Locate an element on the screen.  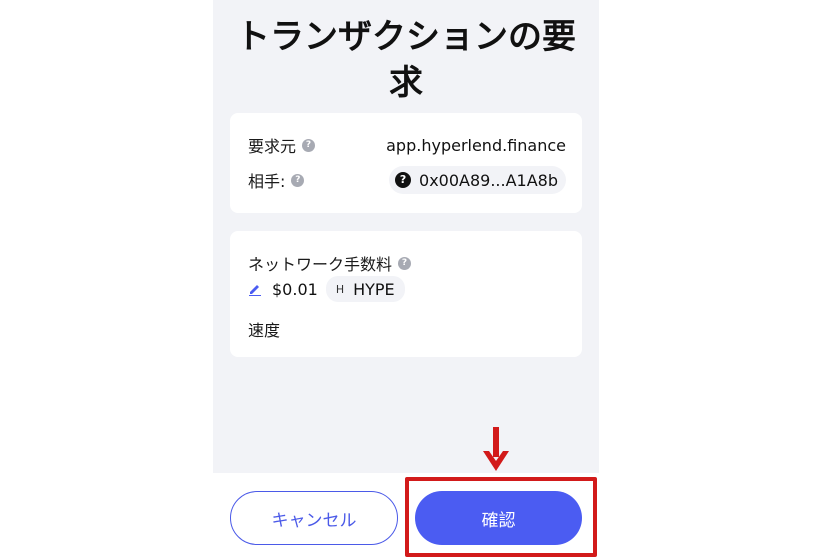
counterparty-row: 相手: ? ? 0x00A89...A1A8b is located at coordinates (407, 180).